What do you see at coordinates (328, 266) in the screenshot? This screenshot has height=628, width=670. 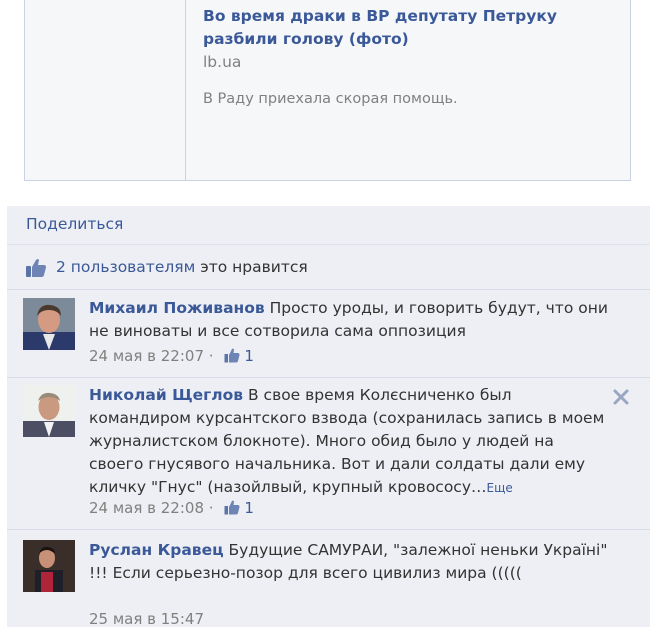 I see `likes-row: 2 пользователям это нравится` at bounding box center [328, 266].